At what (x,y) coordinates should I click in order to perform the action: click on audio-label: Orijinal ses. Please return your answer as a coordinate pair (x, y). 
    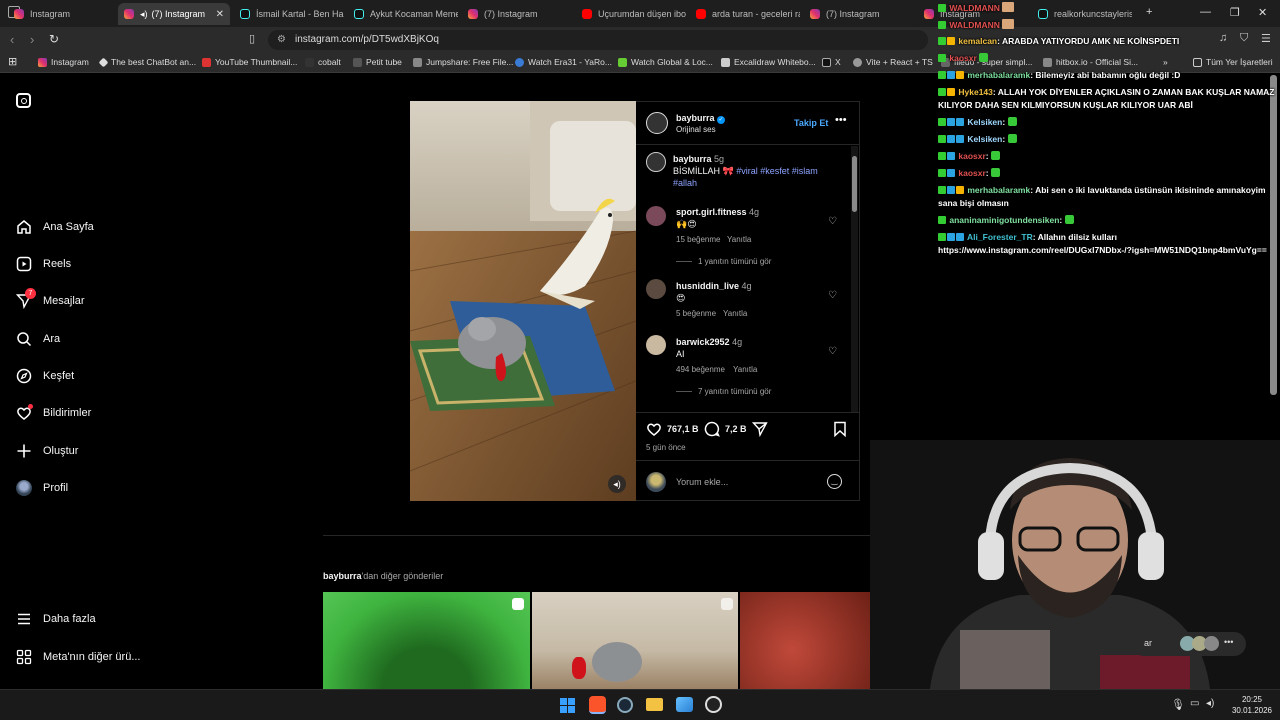
    Looking at the image, I should click on (696, 129).